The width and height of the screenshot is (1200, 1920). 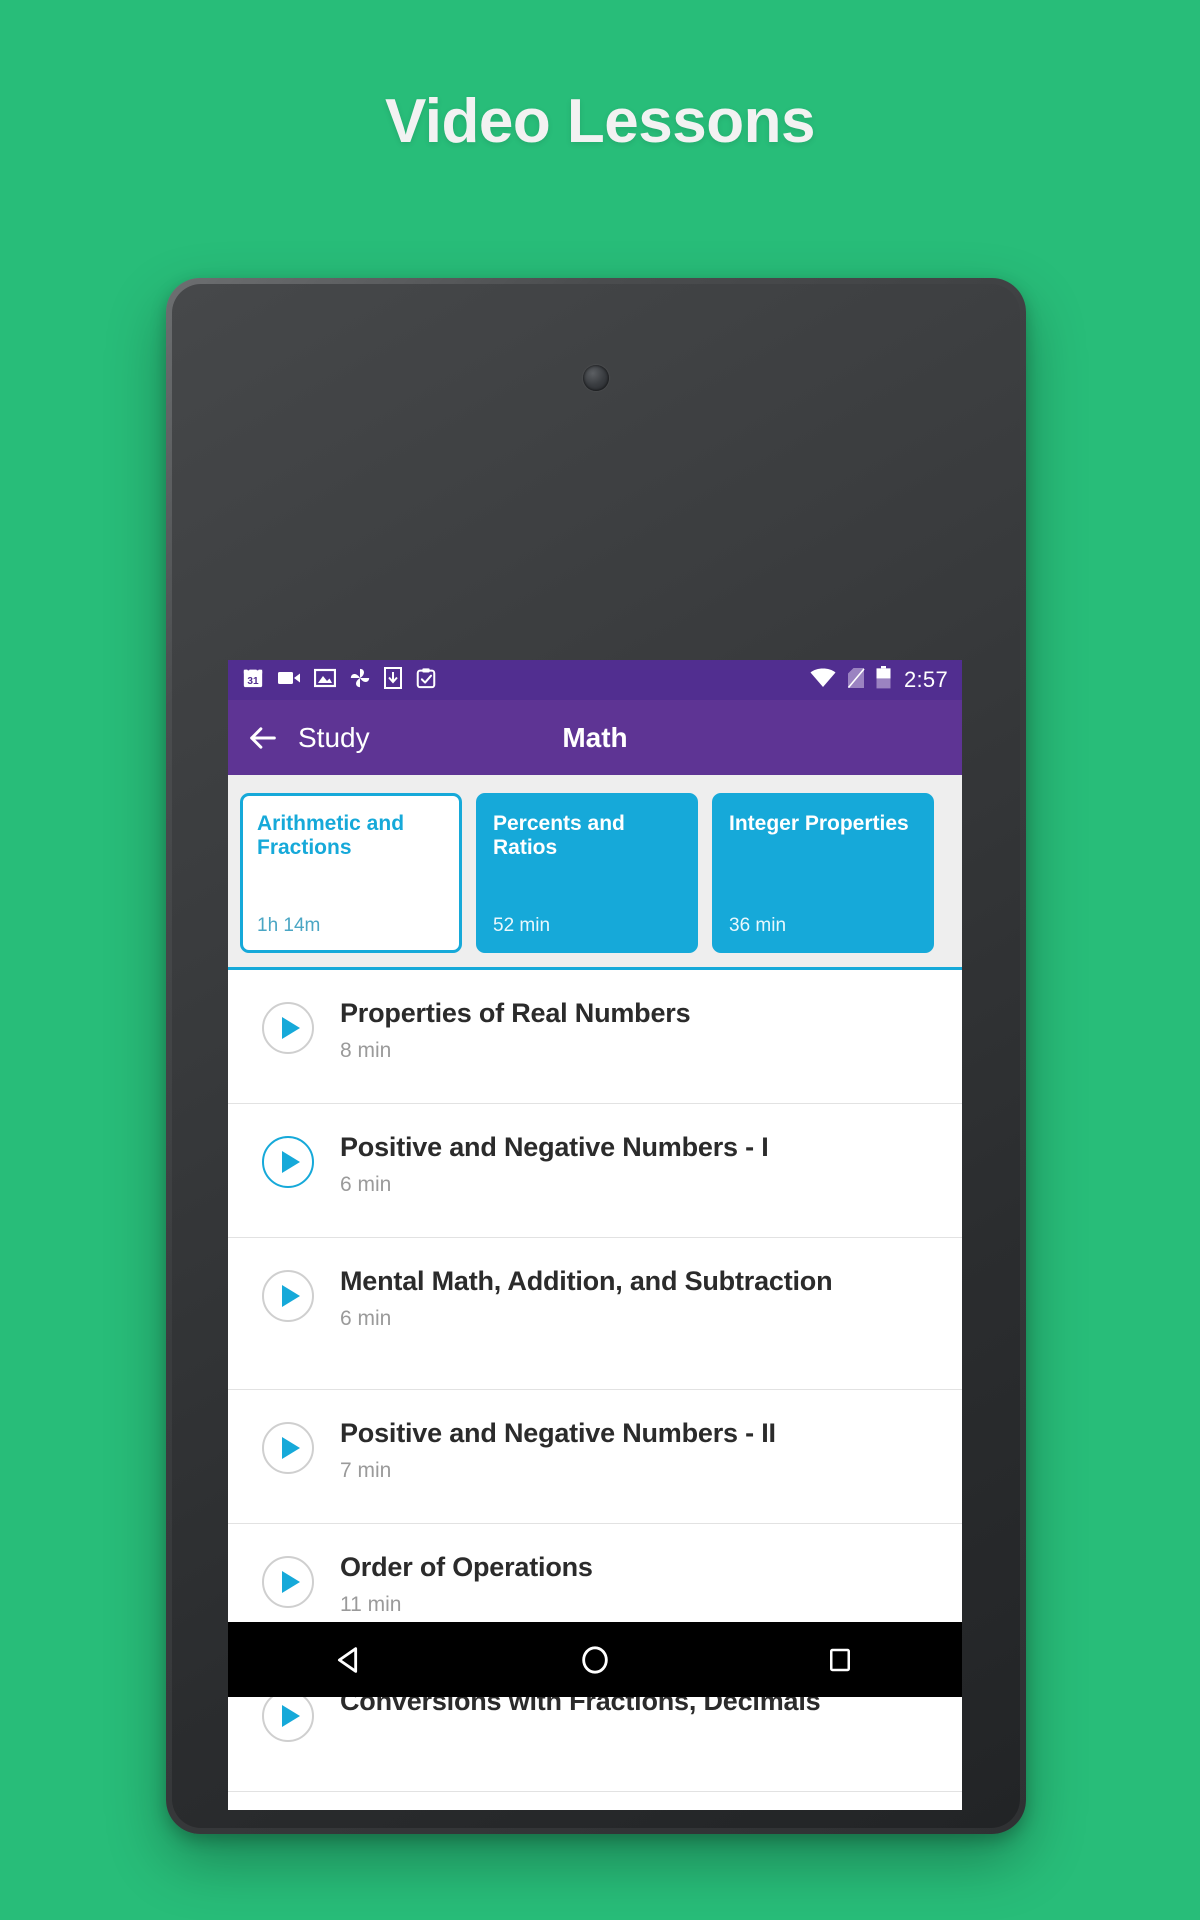 I want to click on category-card-integer-properties: Integer Properties 36 min, so click(x=823, y=872).